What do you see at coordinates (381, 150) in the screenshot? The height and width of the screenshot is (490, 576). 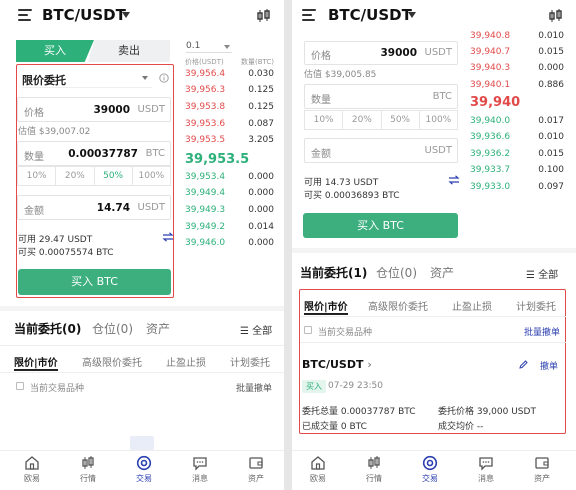 I see `total-input: 金额 USDT` at bounding box center [381, 150].